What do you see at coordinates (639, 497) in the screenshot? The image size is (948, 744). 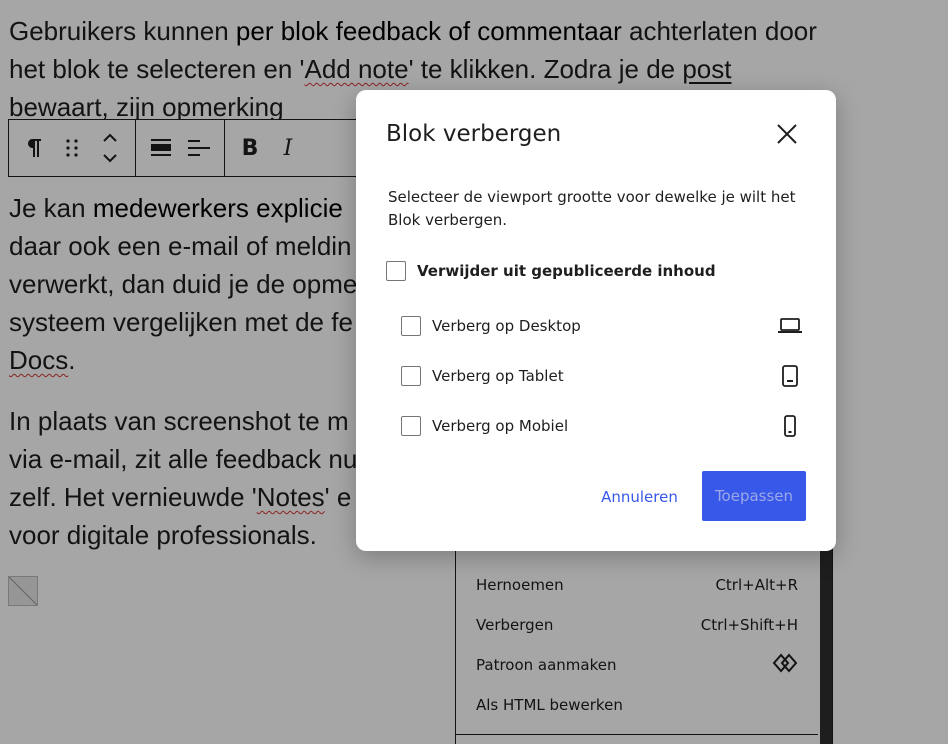 I see `cancel-button: Annuleren` at bounding box center [639, 497].